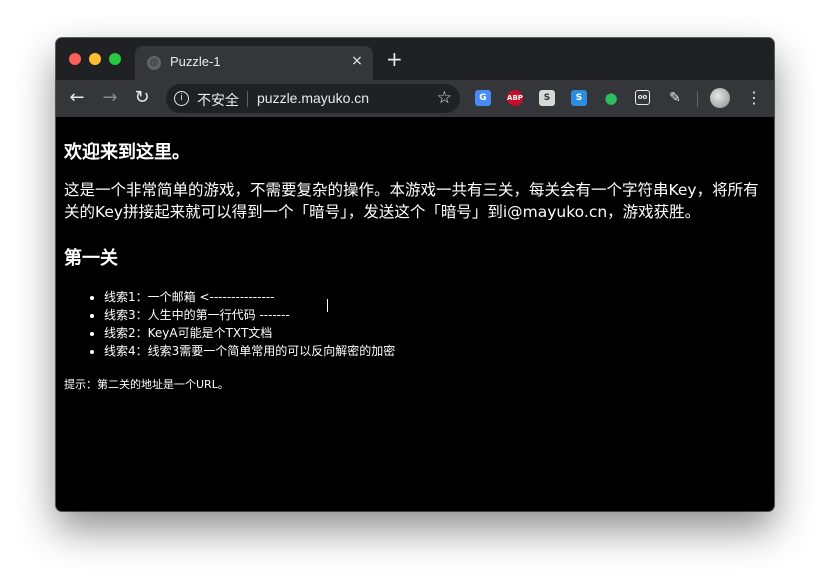 This screenshot has height=585, width=830. What do you see at coordinates (254, 63) in the screenshot?
I see `tab-puzzle: ◍ Puzzle-1 ×` at bounding box center [254, 63].